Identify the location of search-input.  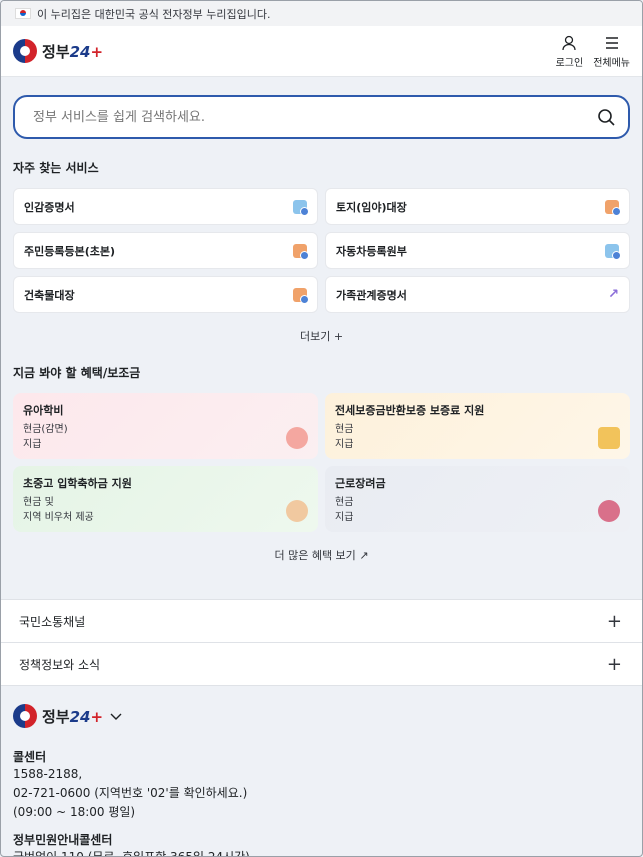
(283, 117).